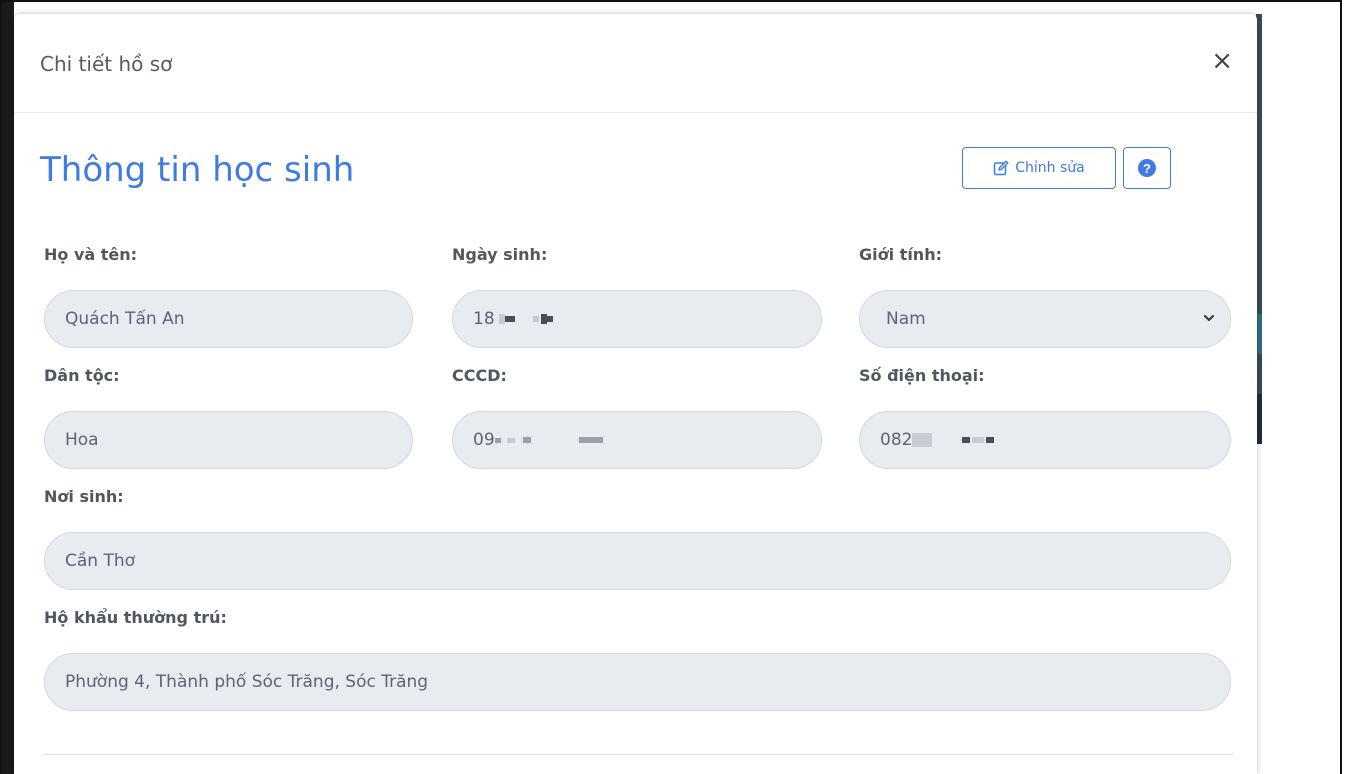 Image resolution: width=1350 pixels, height=774 pixels. What do you see at coordinates (637, 682) in the screenshot?
I see `residence-input: Phường 4, Thành phố Sóc Trăng, Sóc Trăng` at bounding box center [637, 682].